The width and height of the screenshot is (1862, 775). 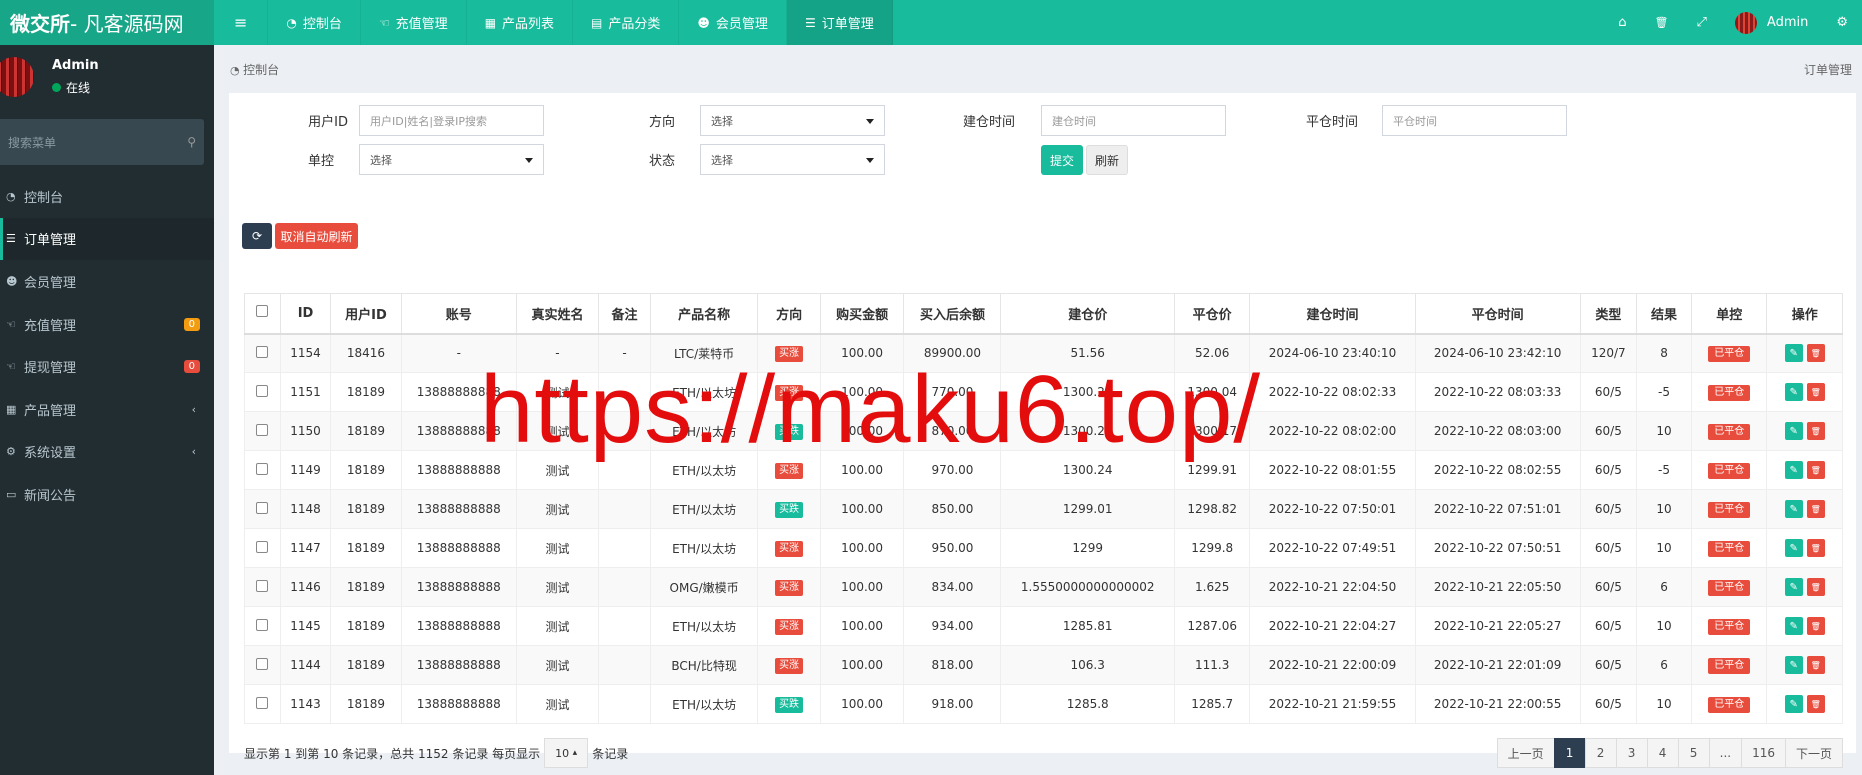 What do you see at coordinates (862, 314) in the screenshot?
I see `column-header: 购买金额` at bounding box center [862, 314].